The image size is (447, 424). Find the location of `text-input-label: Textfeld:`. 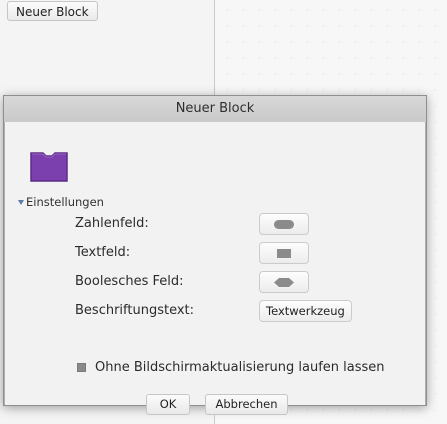

text-input-label: Textfeld: is located at coordinates (103, 252).